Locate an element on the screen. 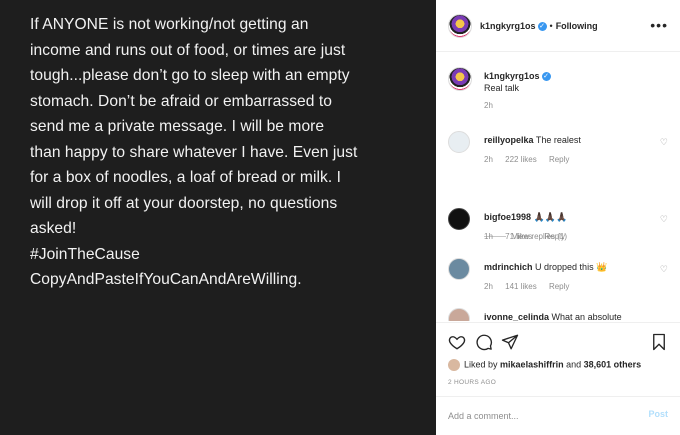 This screenshot has width=680, height=435. comment-meta: 2h 141 likes Reply is located at coordinates (569, 287).